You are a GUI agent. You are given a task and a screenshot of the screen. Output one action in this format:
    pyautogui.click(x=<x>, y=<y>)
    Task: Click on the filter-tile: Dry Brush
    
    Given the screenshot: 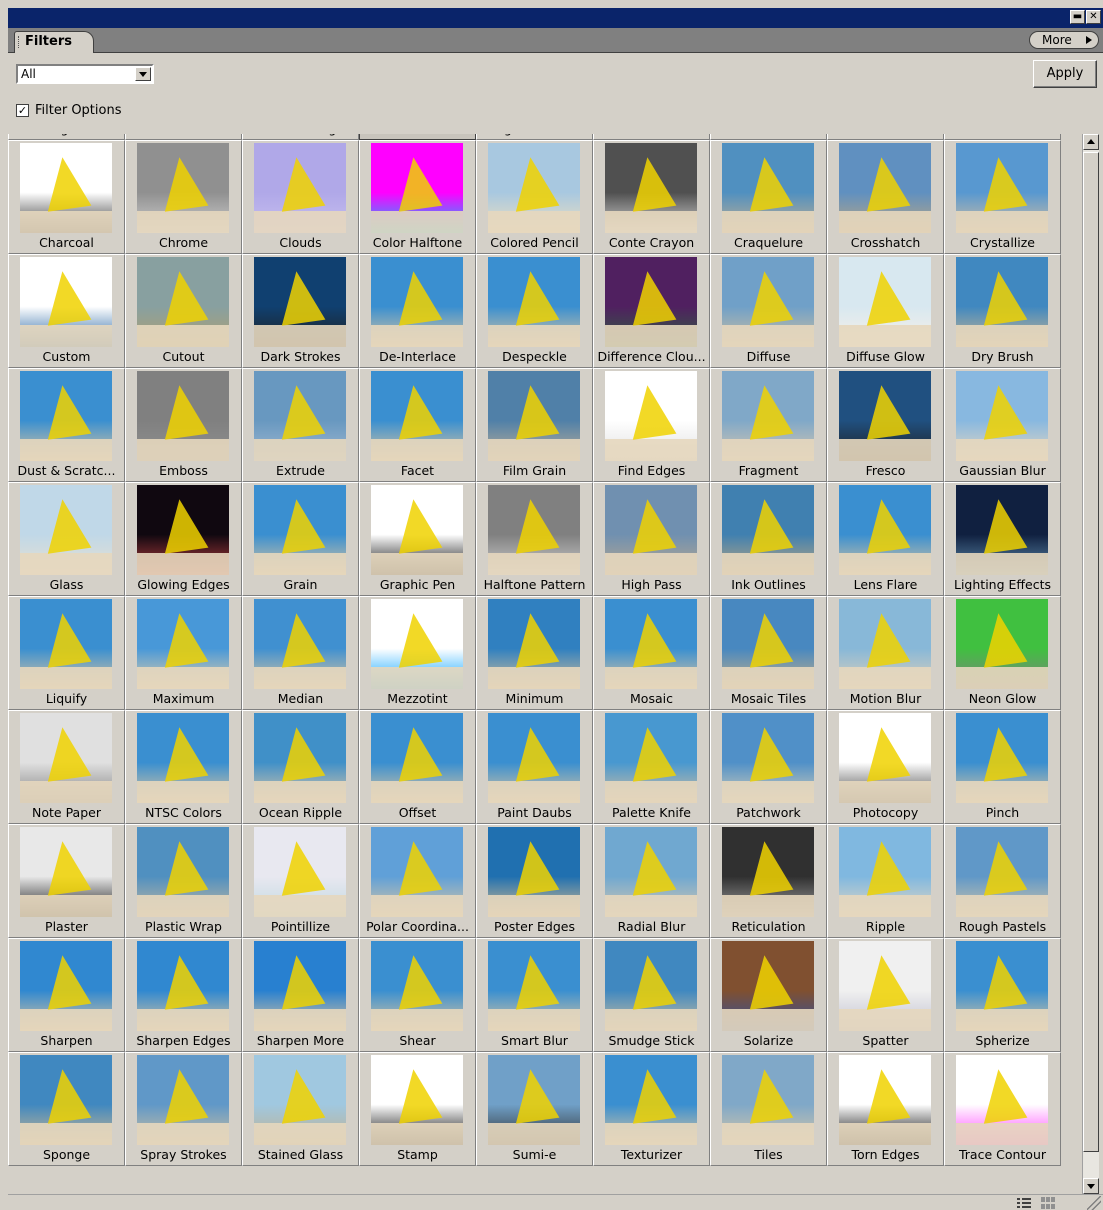 What is the action you would take?
    pyautogui.click(x=1002, y=311)
    